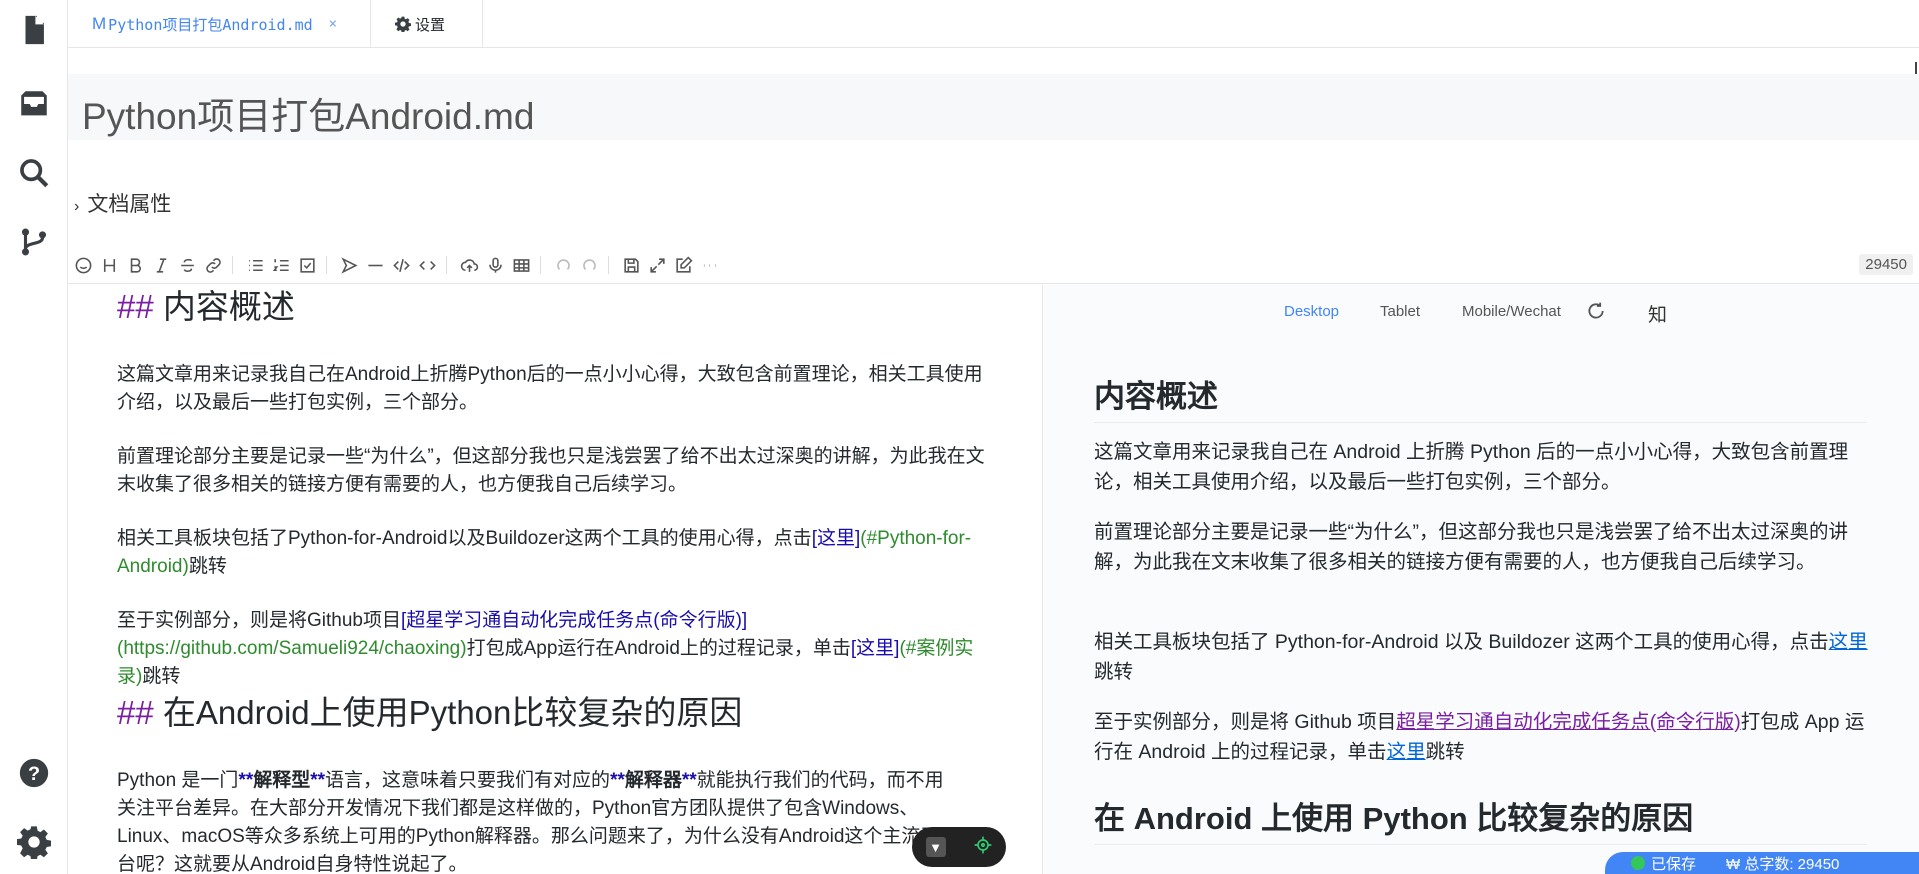 The width and height of the screenshot is (1919, 874). I want to click on saved-status: 已保存, so click(1674, 864).